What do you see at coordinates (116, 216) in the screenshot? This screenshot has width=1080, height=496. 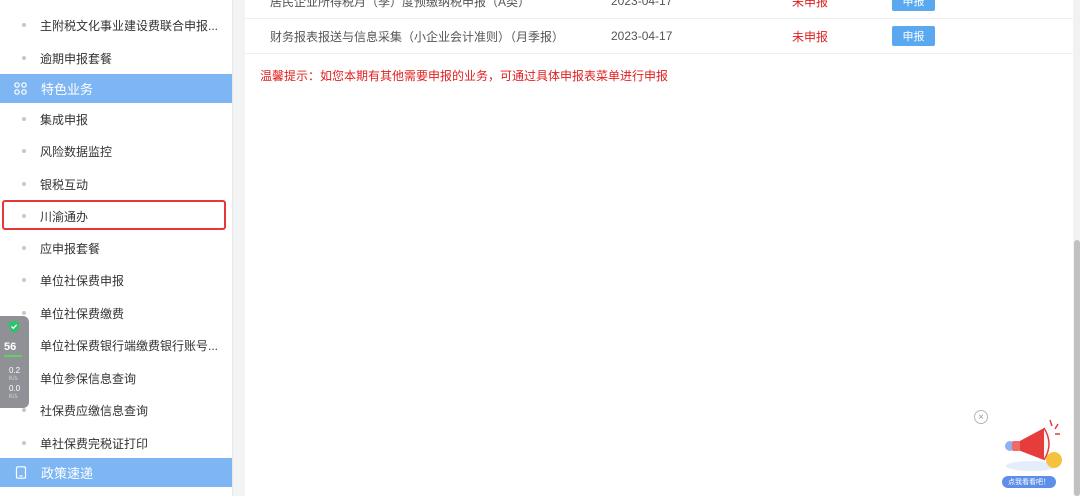 I see `sidebar-item-chuanyu: 川渝通办` at bounding box center [116, 216].